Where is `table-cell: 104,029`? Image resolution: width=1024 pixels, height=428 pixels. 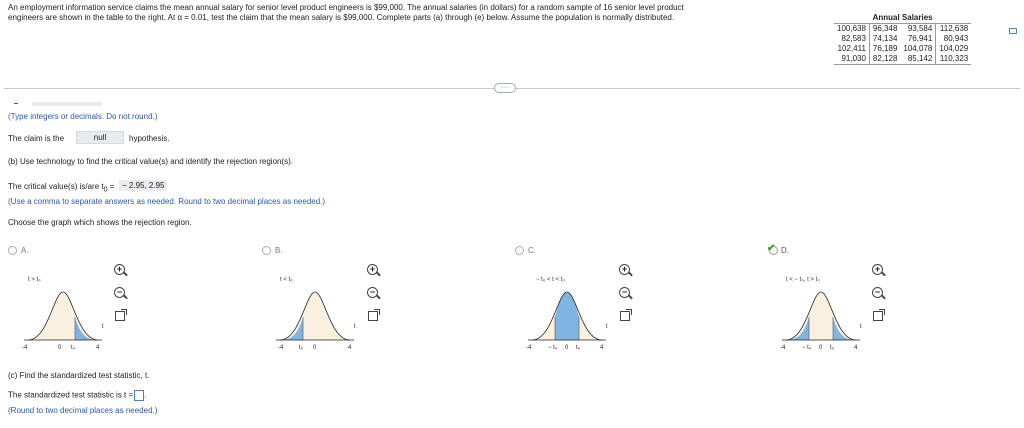
table-cell: 104,029 is located at coordinates (954, 48).